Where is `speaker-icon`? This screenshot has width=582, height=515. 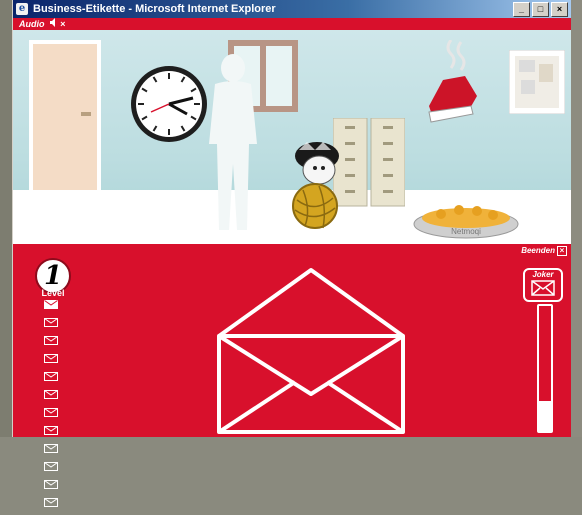
speaker-icon is located at coordinates (54, 24).